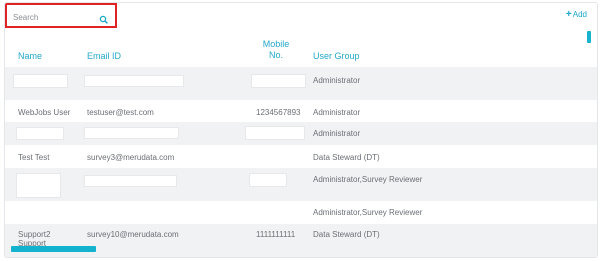  I want to click on mobile-cell: 1234567893, so click(278, 112).